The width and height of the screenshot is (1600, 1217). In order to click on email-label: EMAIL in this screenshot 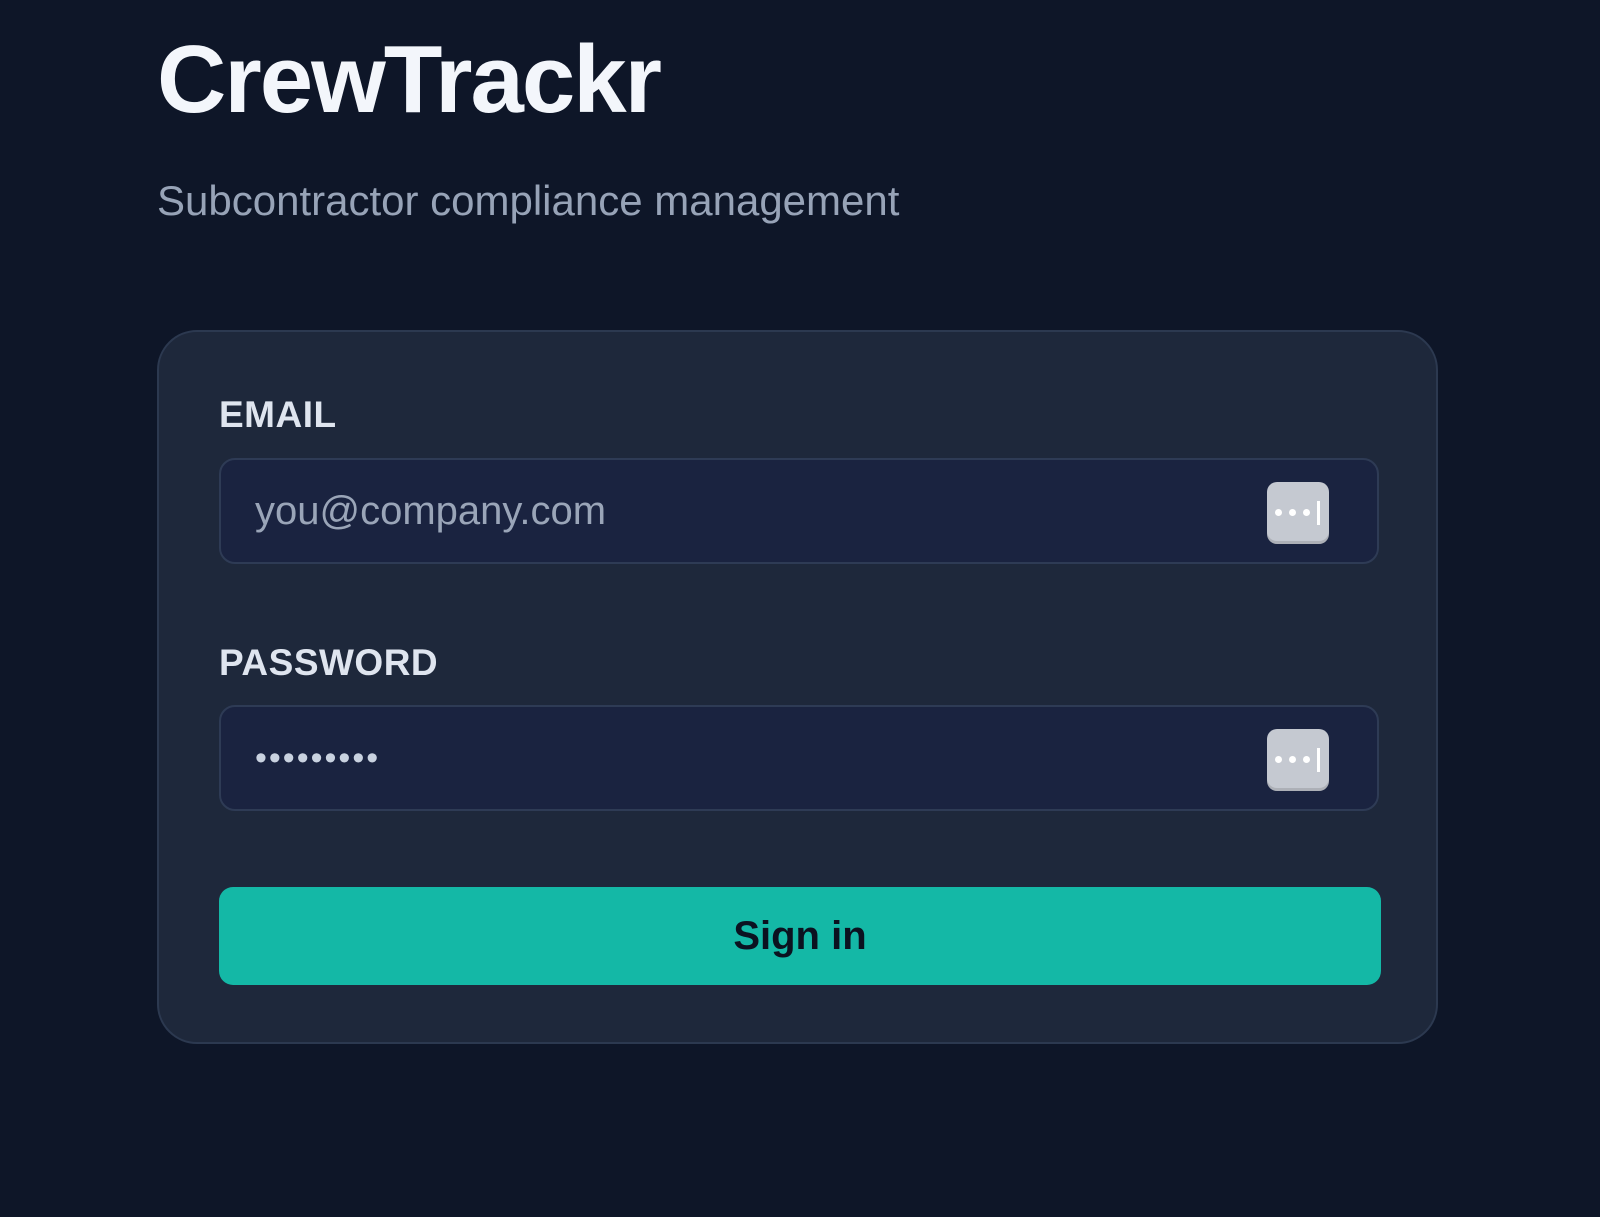, I will do `click(278, 414)`.